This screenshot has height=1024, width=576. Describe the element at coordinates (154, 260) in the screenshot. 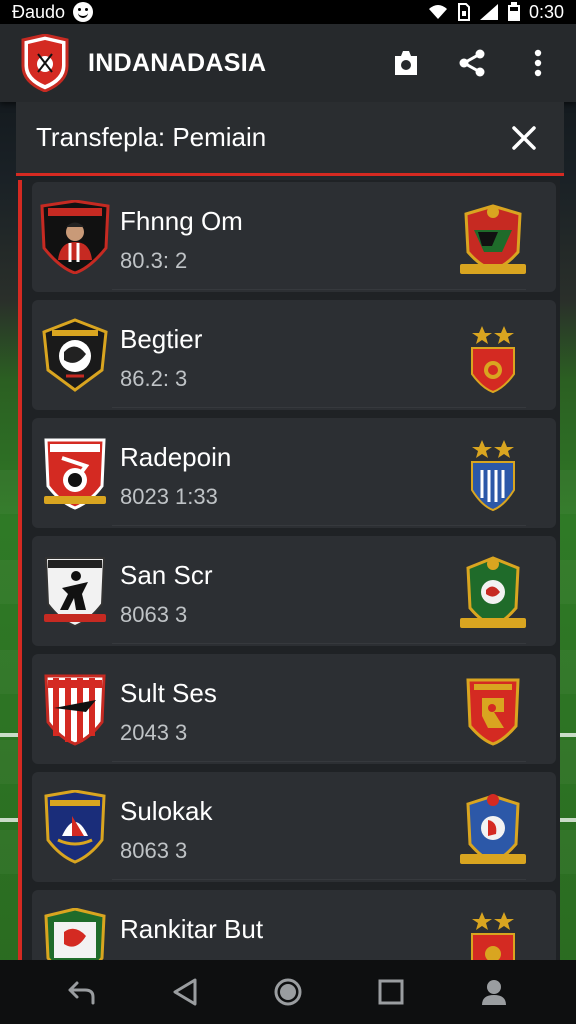

I see `player-value: 80.3: 2` at that location.